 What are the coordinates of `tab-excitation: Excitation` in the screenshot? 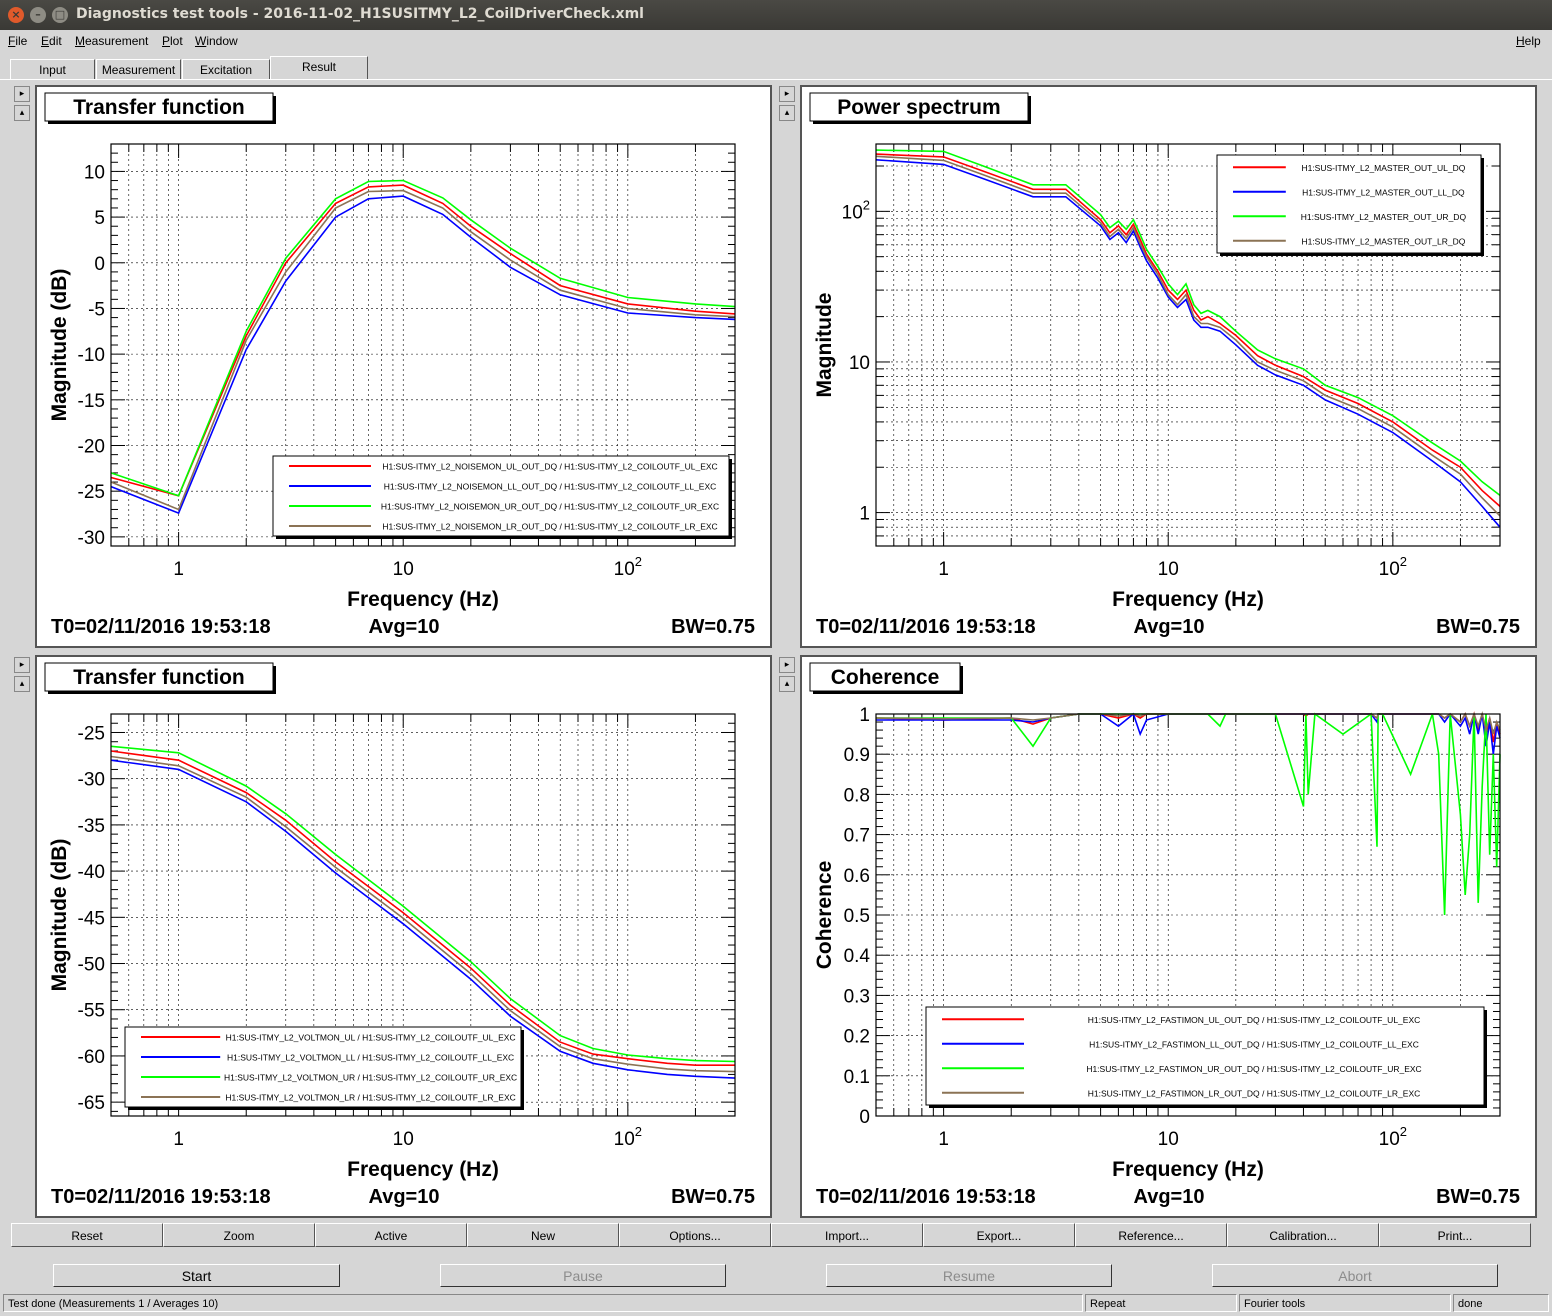 It's located at (226, 69).